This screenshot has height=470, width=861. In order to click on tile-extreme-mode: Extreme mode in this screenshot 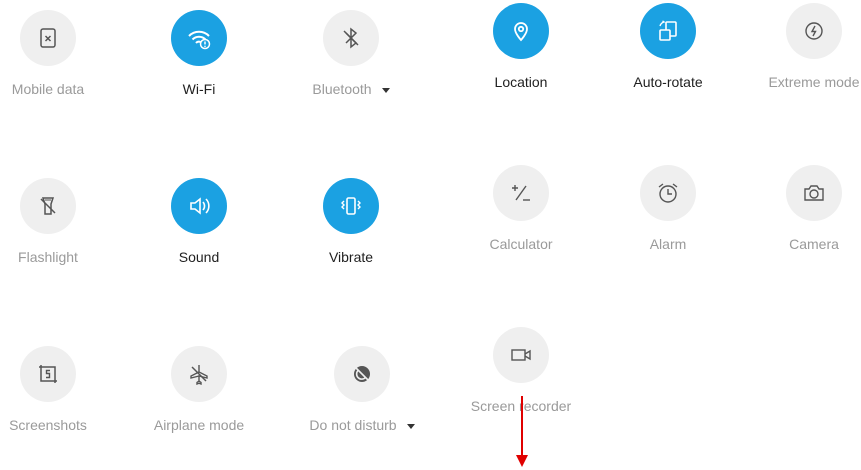, I will do `click(802, 47)`.